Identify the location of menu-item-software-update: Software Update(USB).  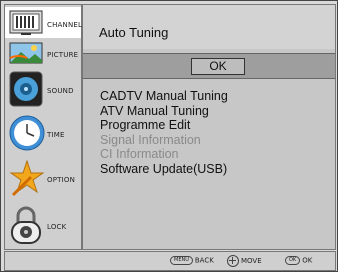
(164, 169).